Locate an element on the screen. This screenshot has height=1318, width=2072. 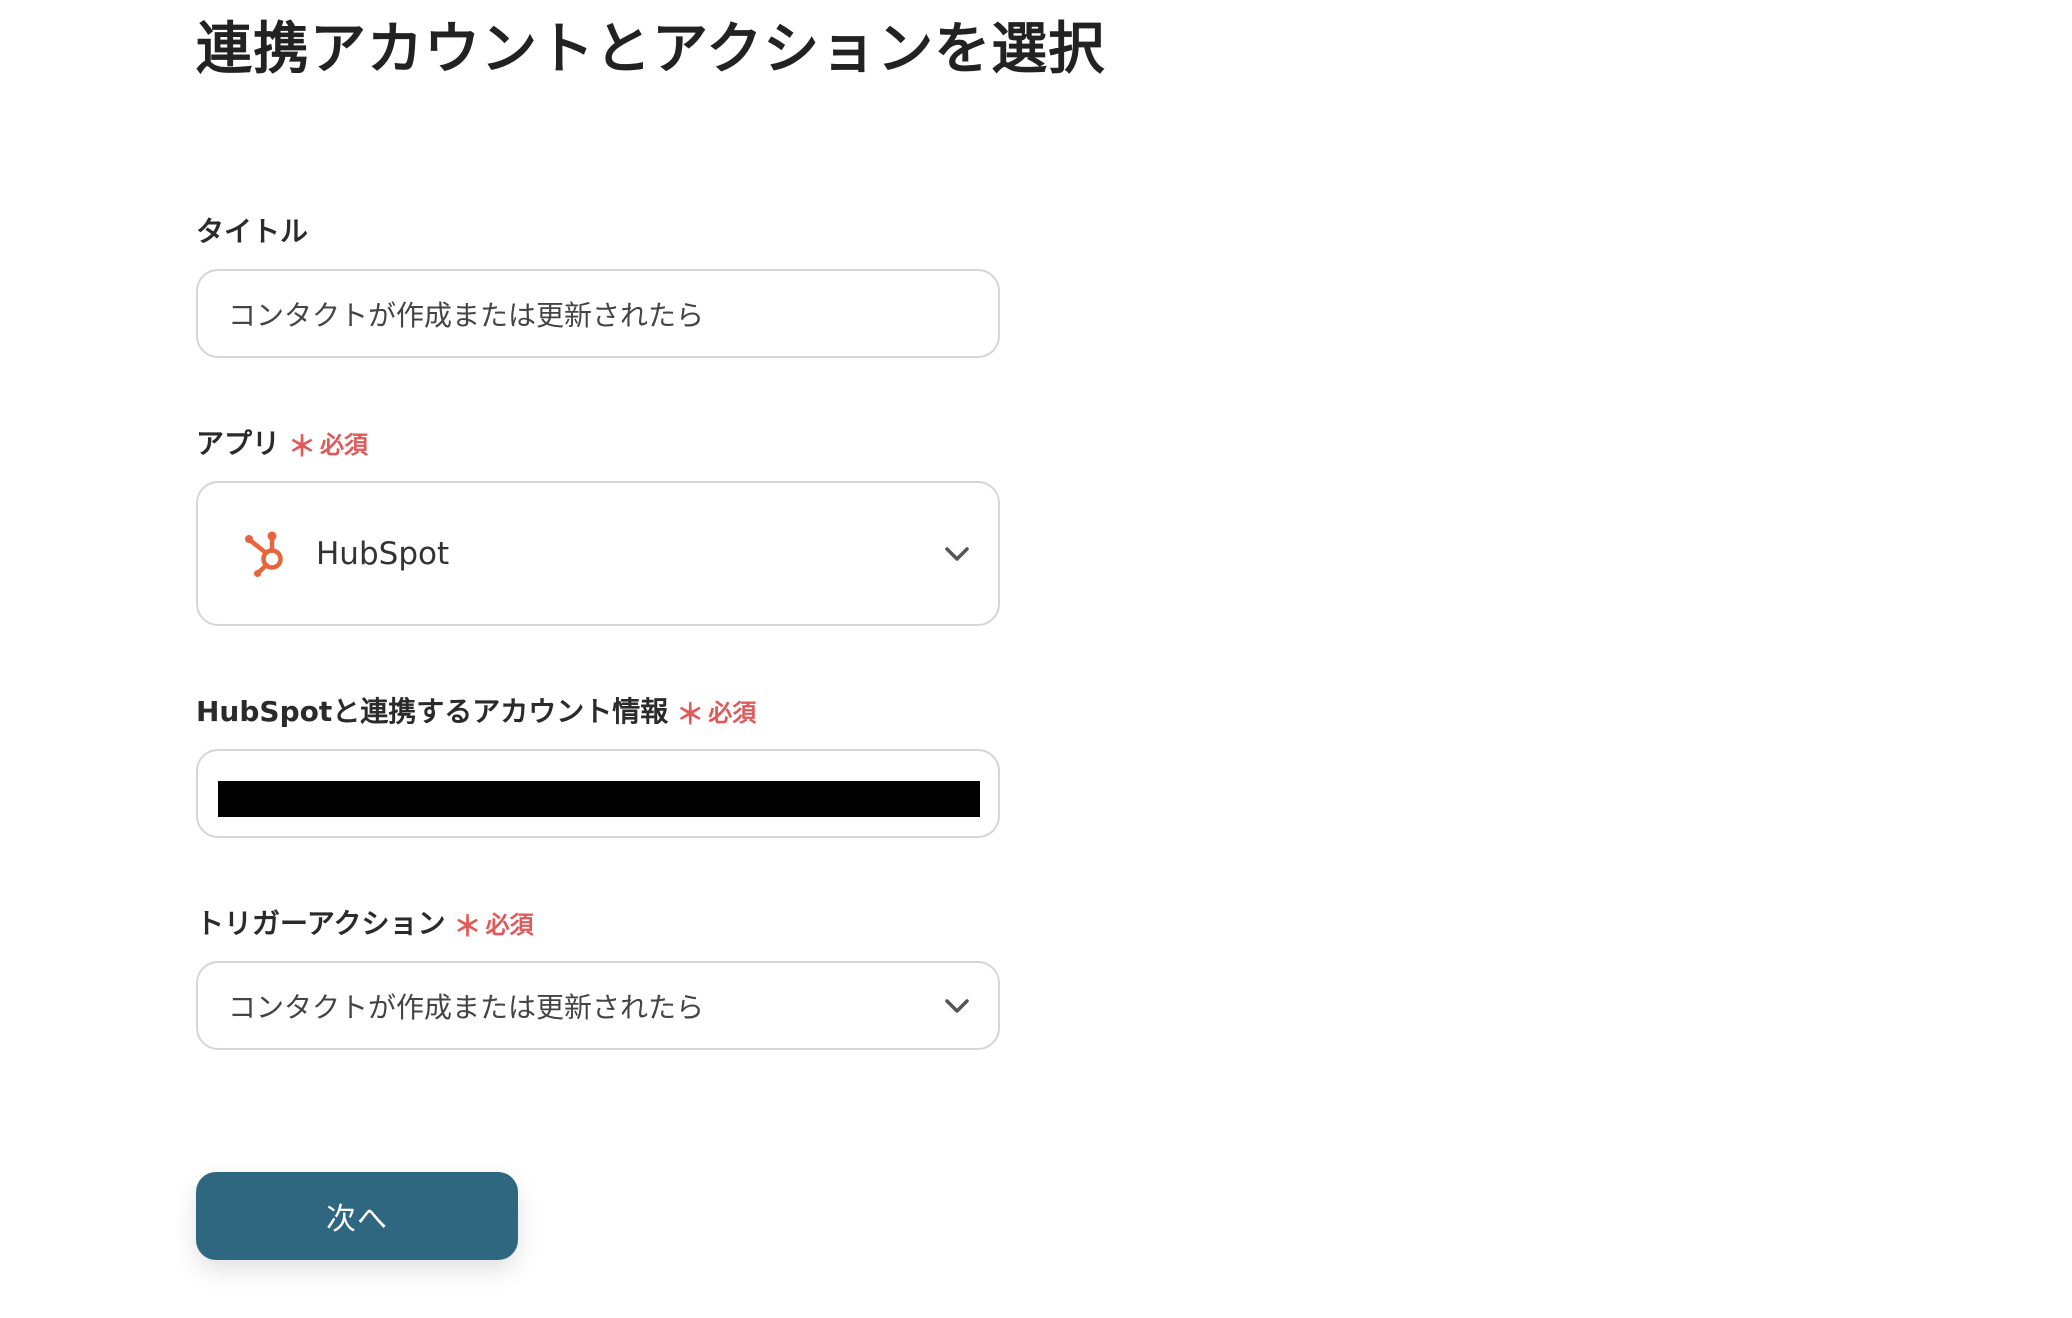
trigger-field-label: トリガーアクション＊必須 is located at coordinates (365, 924).